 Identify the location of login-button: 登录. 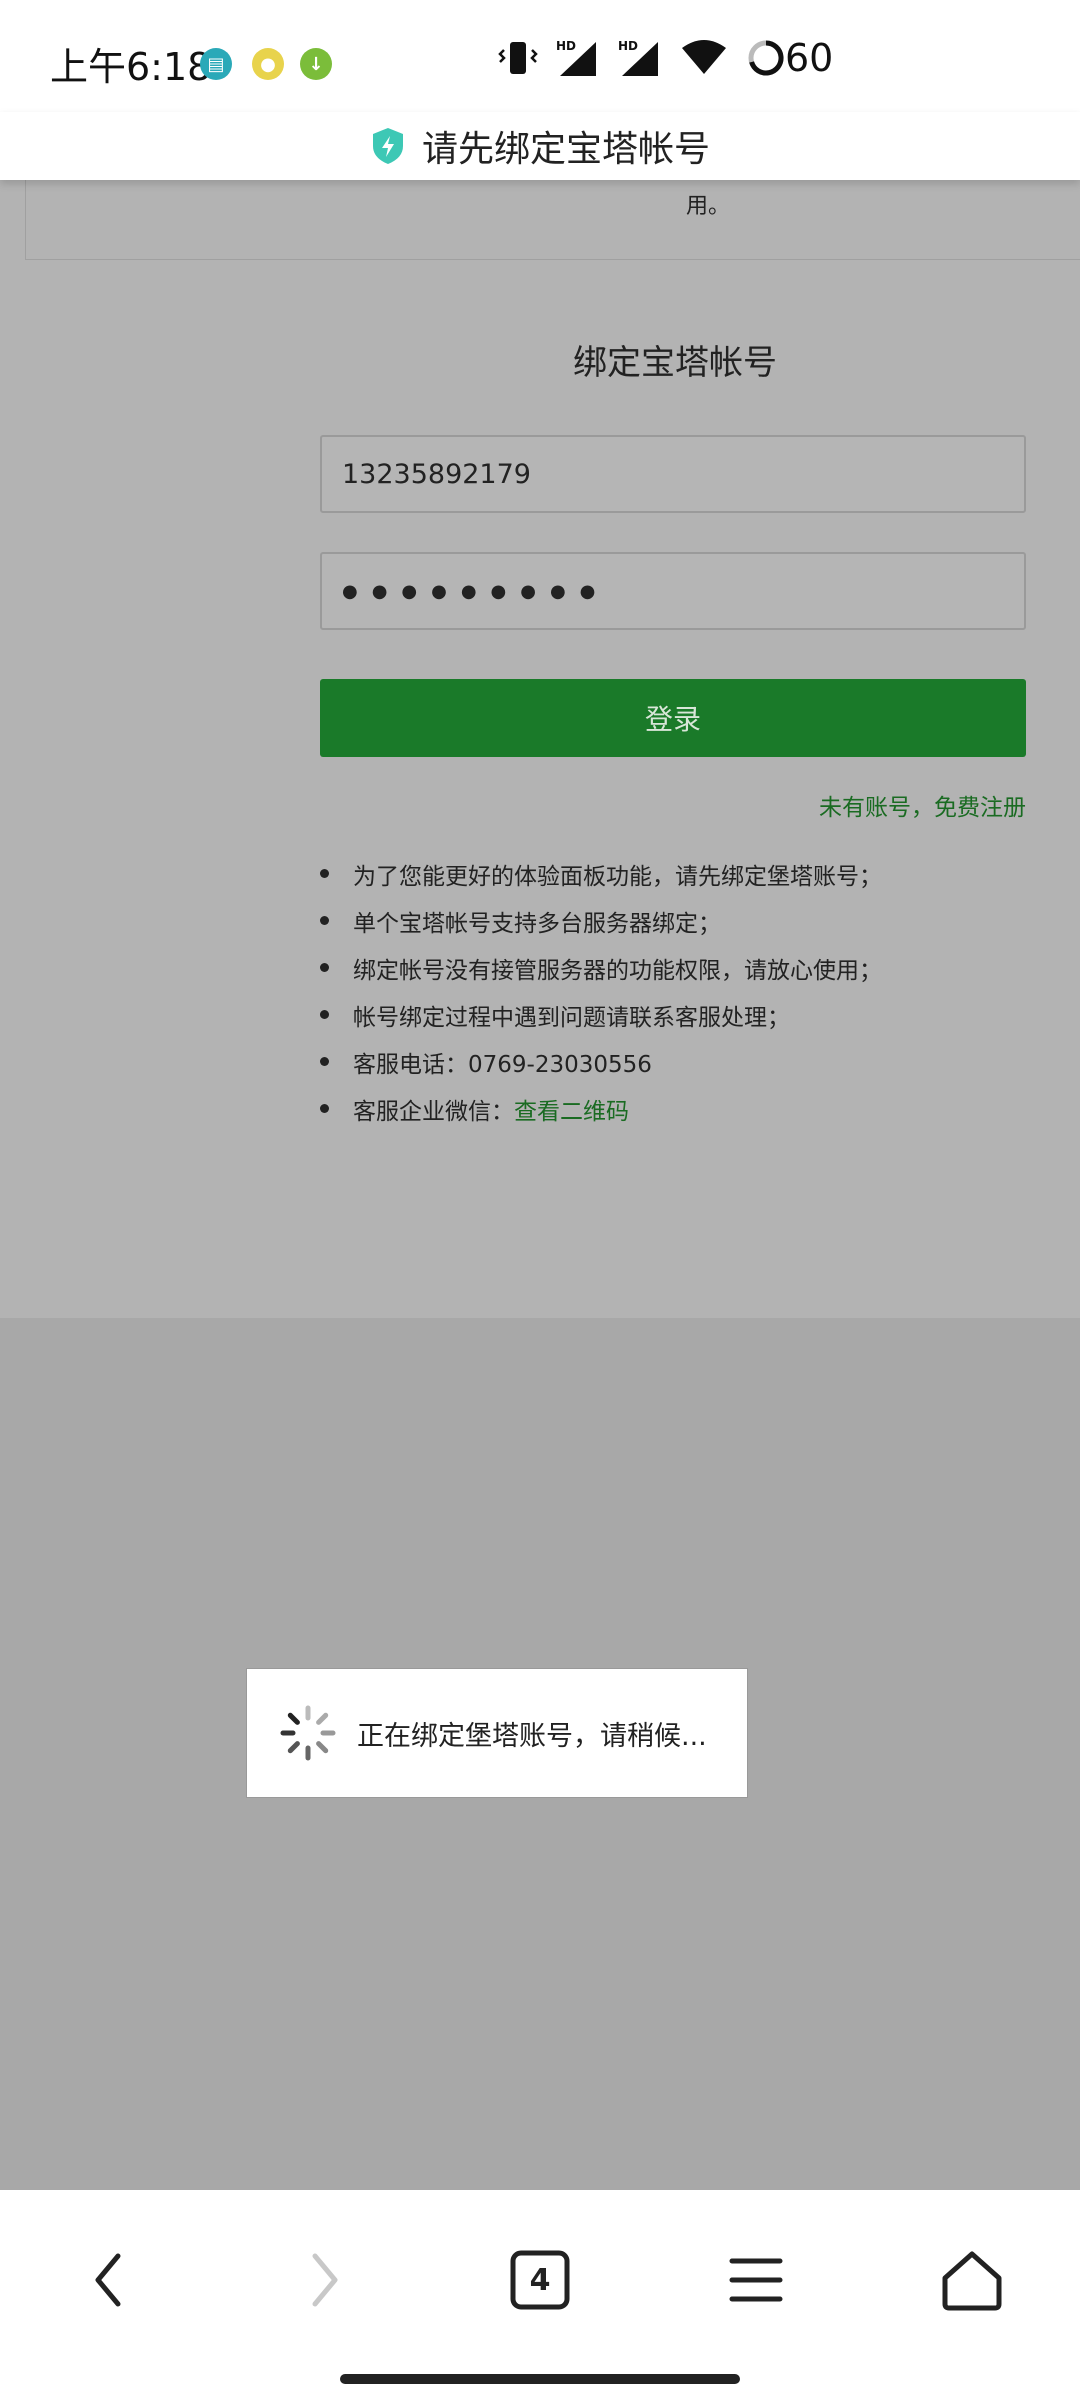
(673, 718).